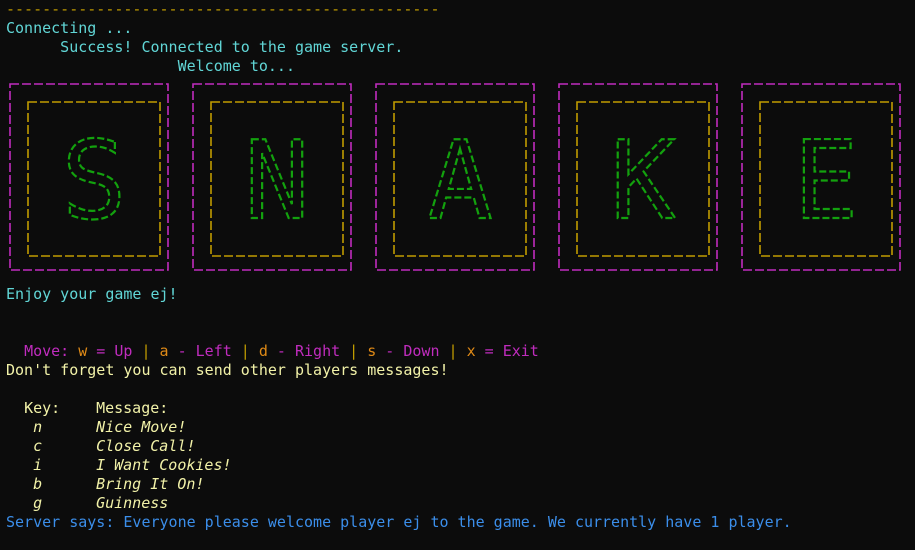 This screenshot has width=915, height=550. I want to click on messages-header: Key: Message:, so click(87, 398).